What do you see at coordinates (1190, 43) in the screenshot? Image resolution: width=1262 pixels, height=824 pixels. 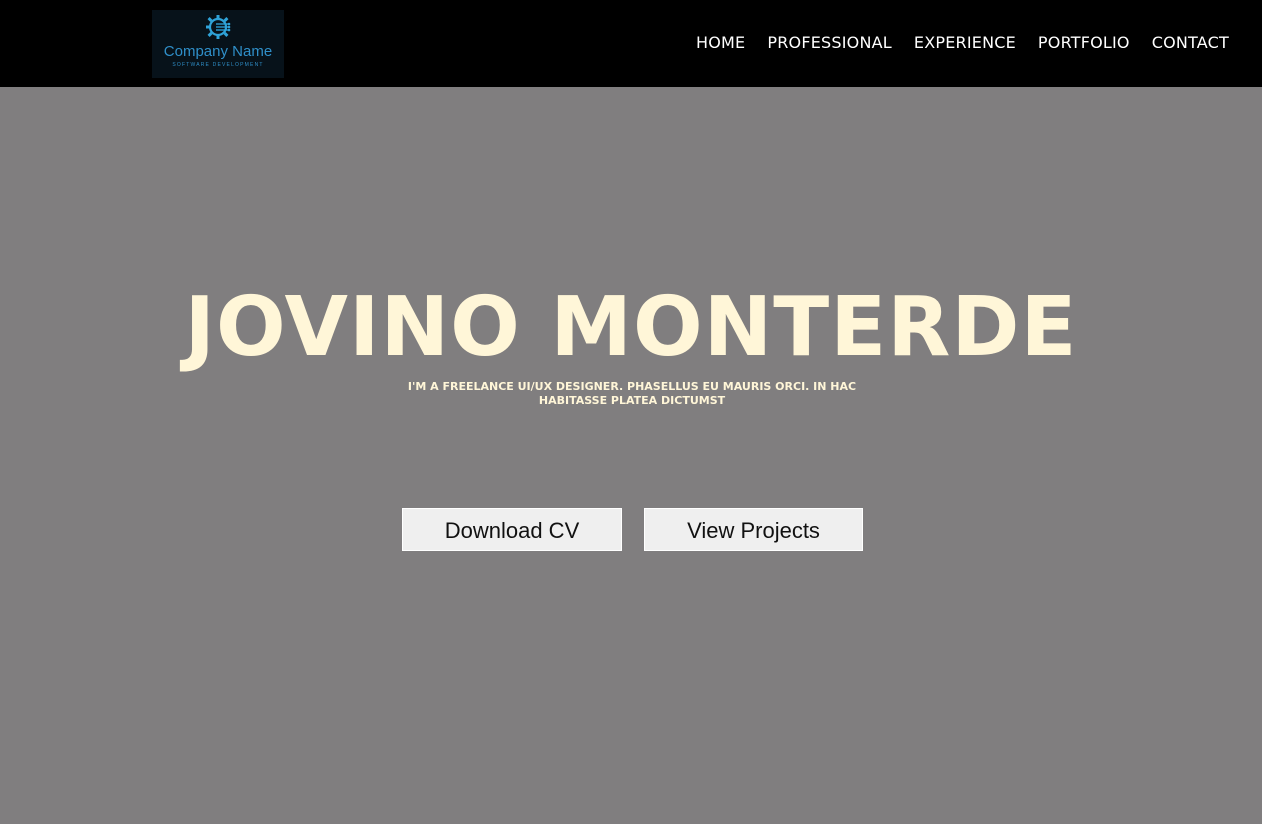 I see `nav-item-contact: CONTACT` at bounding box center [1190, 43].